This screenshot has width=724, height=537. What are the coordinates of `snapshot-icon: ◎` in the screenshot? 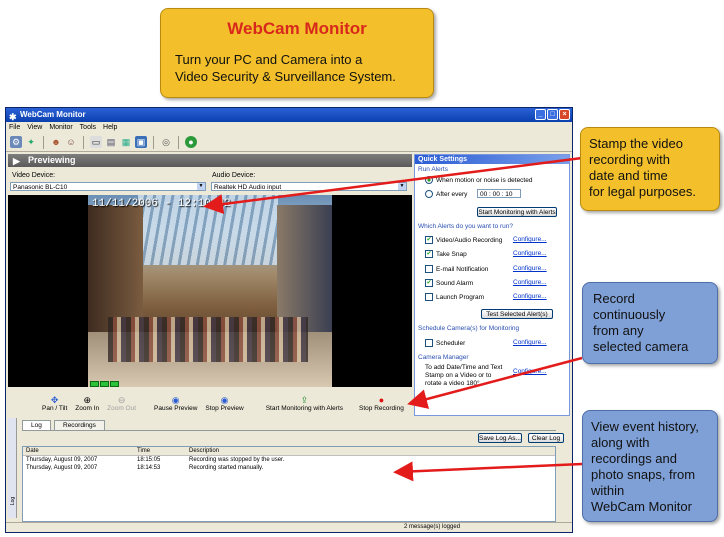 It's located at (166, 142).